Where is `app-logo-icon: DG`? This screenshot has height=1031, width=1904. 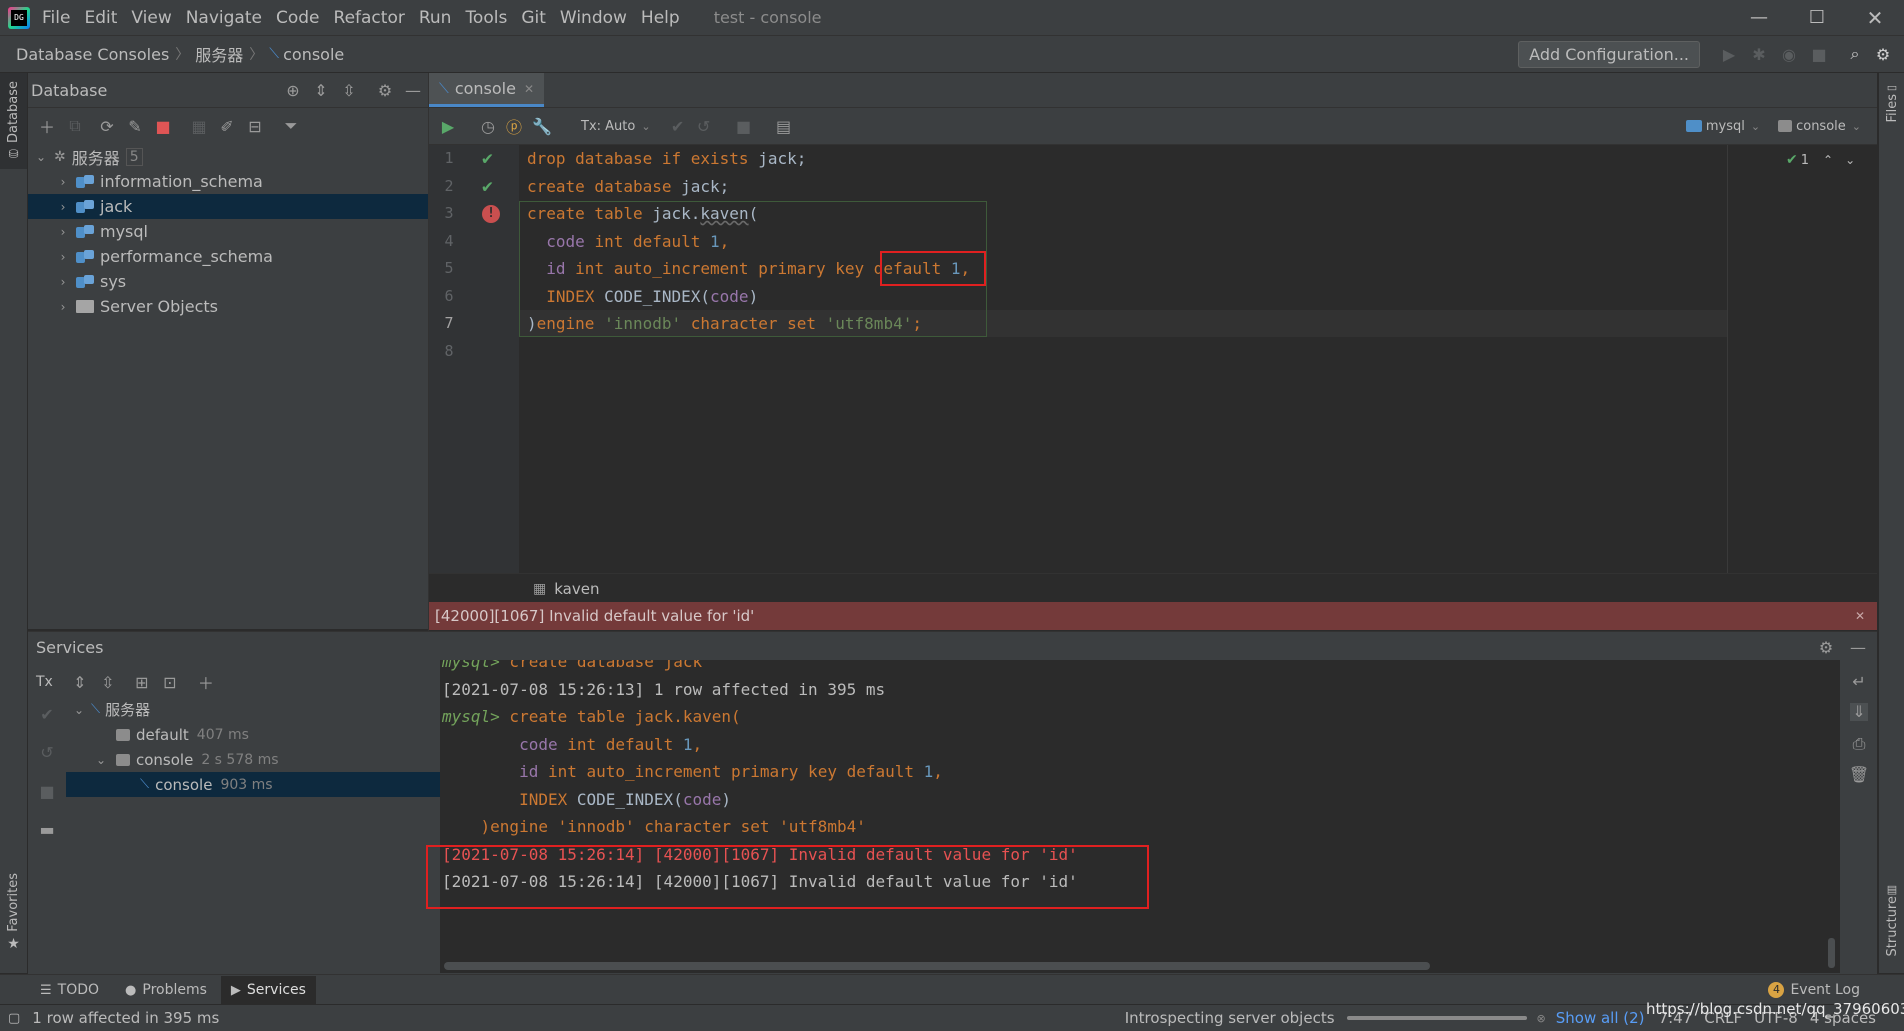
app-logo-icon: DG is located at coordinates (19, 17).